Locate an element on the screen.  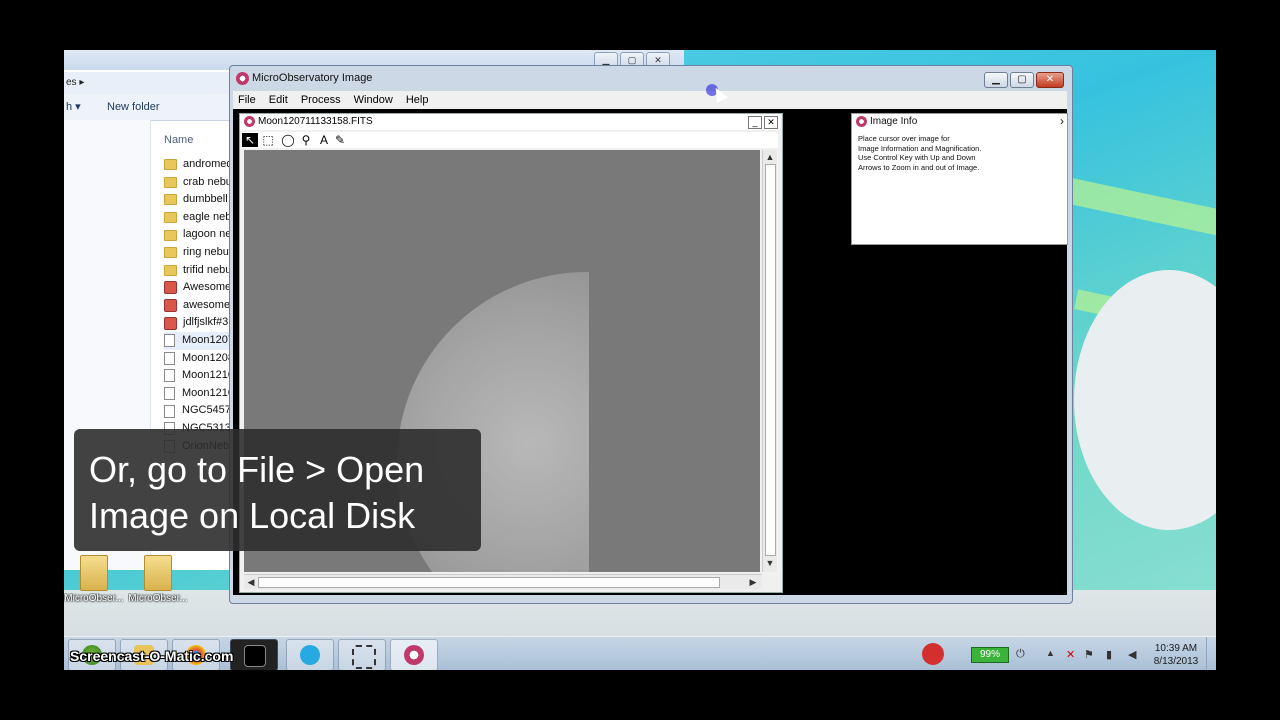
list-item-label: crab nebu is located at coordinates (207, 181).